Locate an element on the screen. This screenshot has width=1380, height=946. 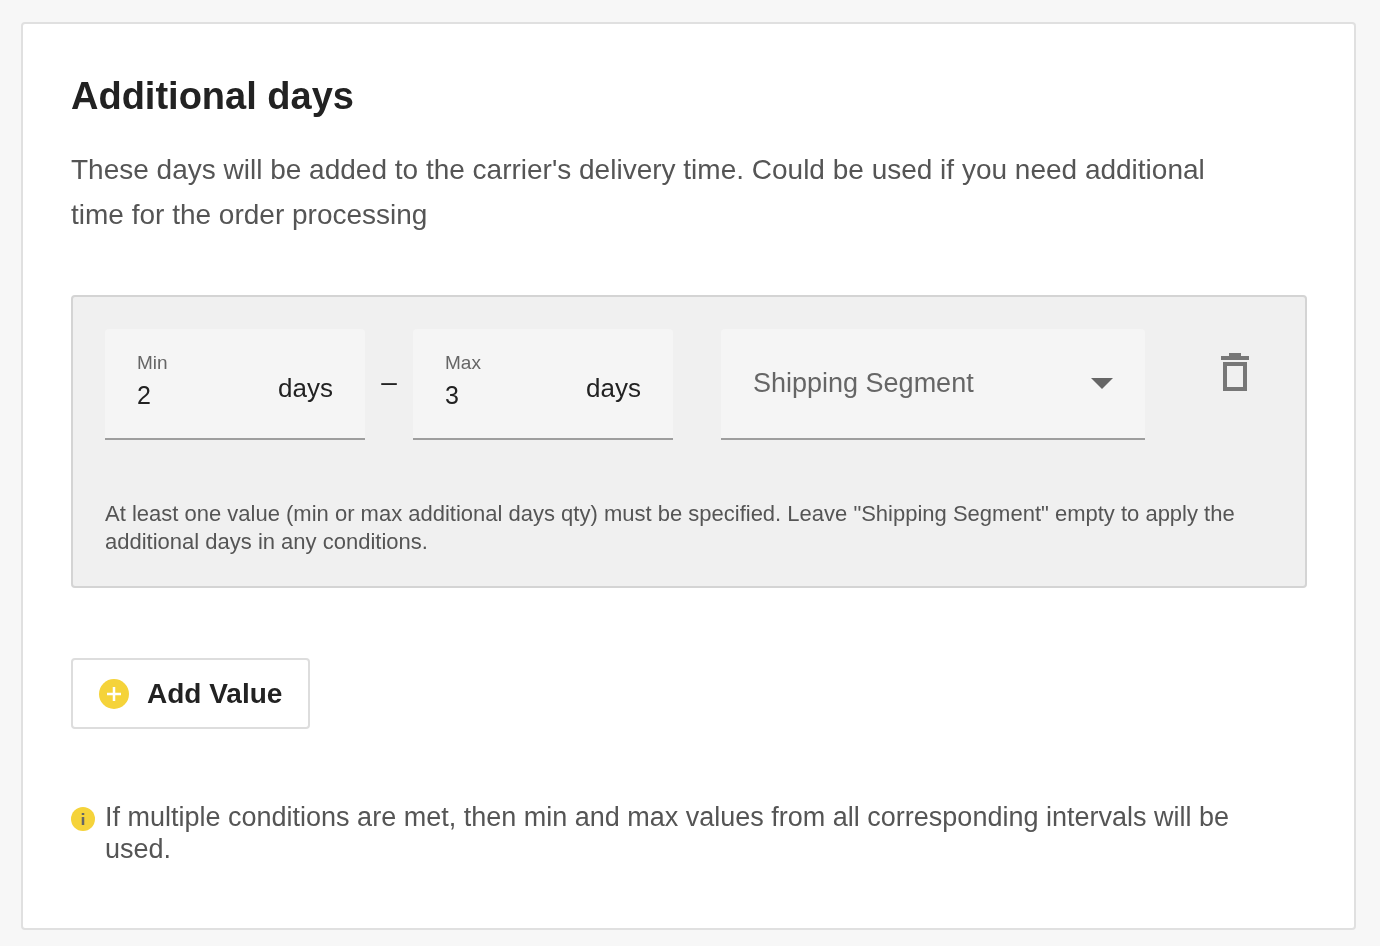
info-icon is located at coordinates (83, 819).